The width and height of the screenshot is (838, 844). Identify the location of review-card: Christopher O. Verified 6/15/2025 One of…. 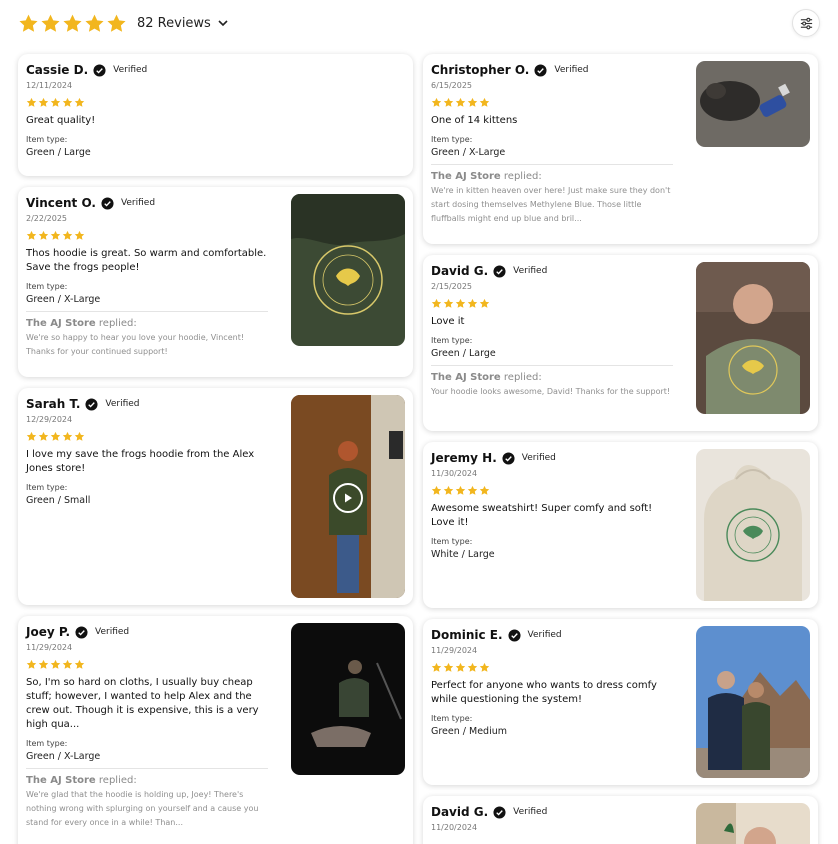
(620, 149).